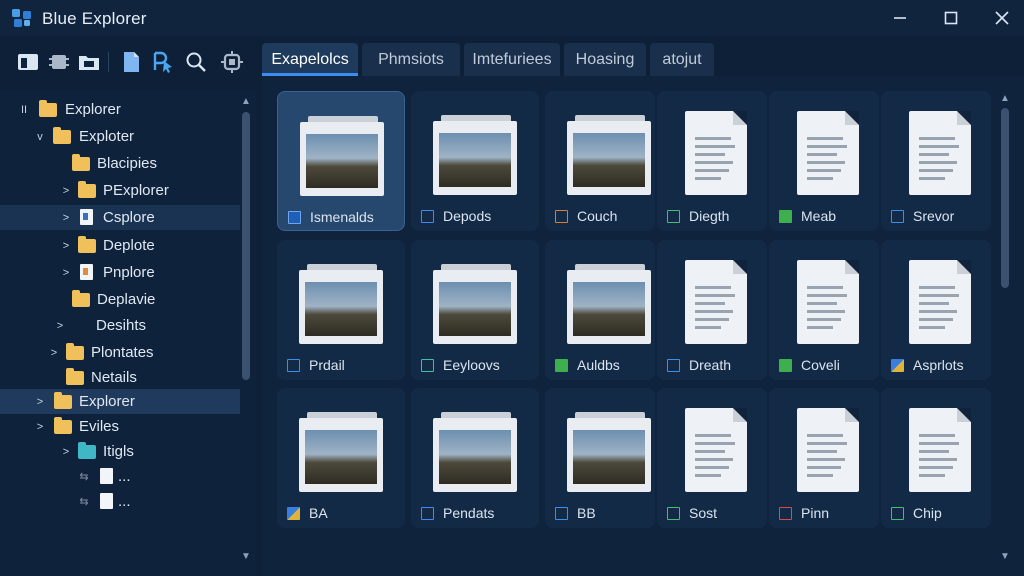 This screenshot has height=576, width=1024. I want to click on link-icon: ⇆, so click(84, 477).